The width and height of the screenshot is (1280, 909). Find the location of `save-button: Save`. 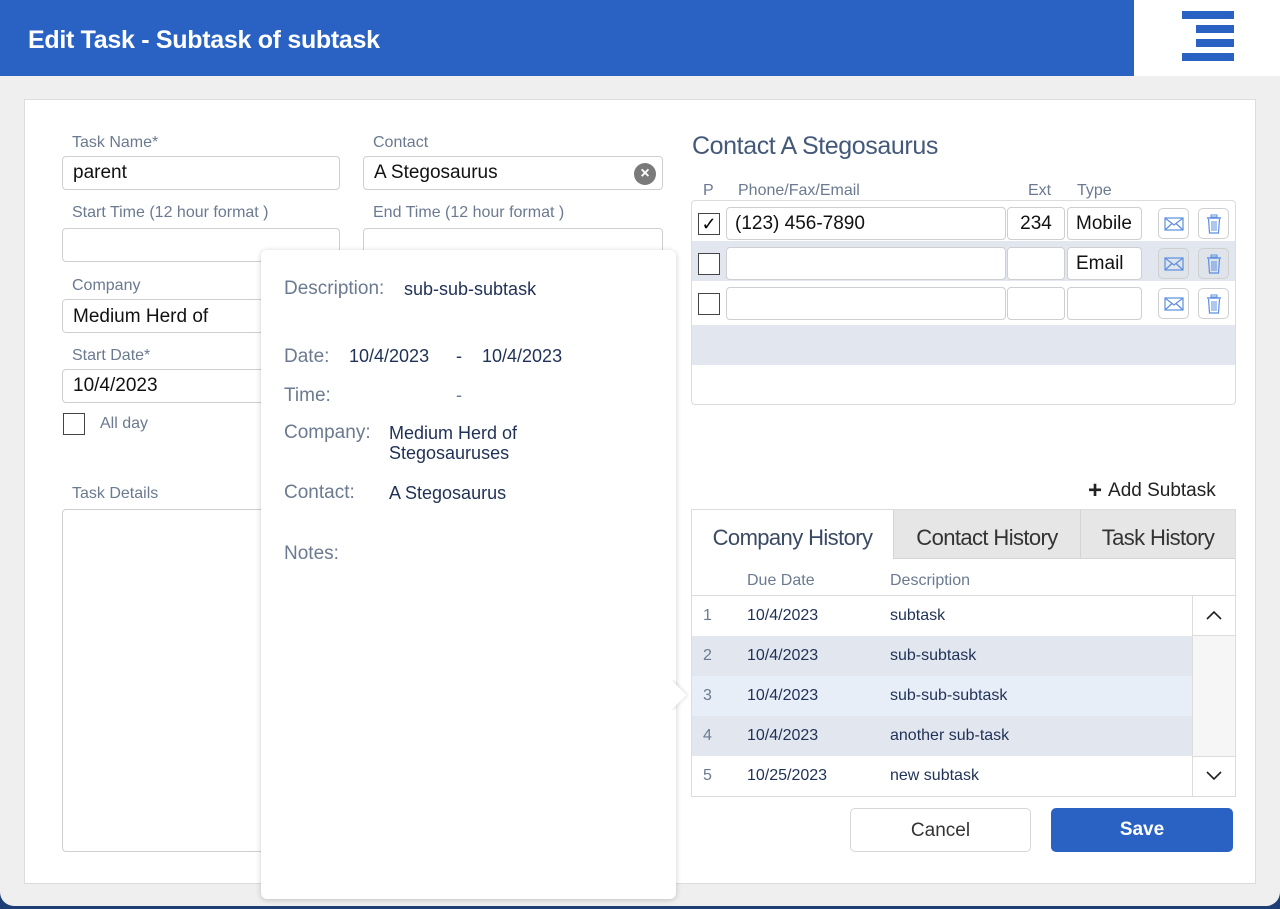

save-button: Save is located at coordinates (1142, 830).